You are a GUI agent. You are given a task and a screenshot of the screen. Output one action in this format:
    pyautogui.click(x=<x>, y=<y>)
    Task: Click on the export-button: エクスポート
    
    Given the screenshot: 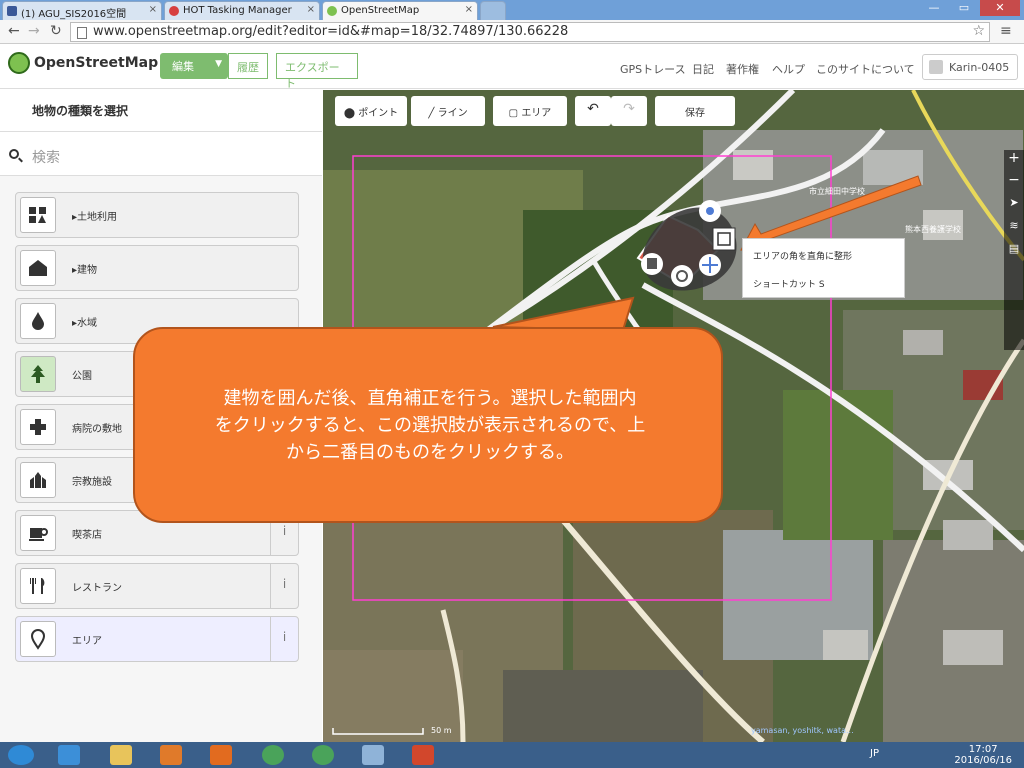 What is the action you would take?
    pyautogui.click(x=317, y=71)
    